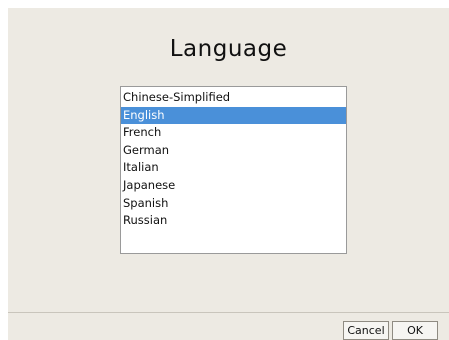 The image size is (449, 340). What do you see at coordinates (228, 49) in the screenshot?
I see `dialog-title: Language` at bounding box center [228, 49].